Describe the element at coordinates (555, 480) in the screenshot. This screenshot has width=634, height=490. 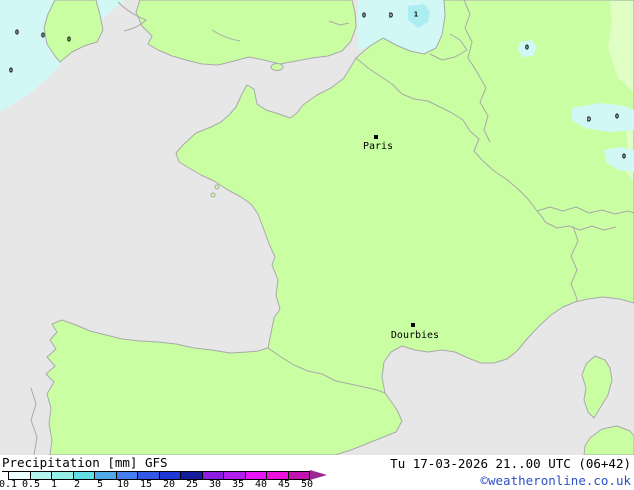
I see `copyright-link: ©weatheronline.co.uk` at that location.